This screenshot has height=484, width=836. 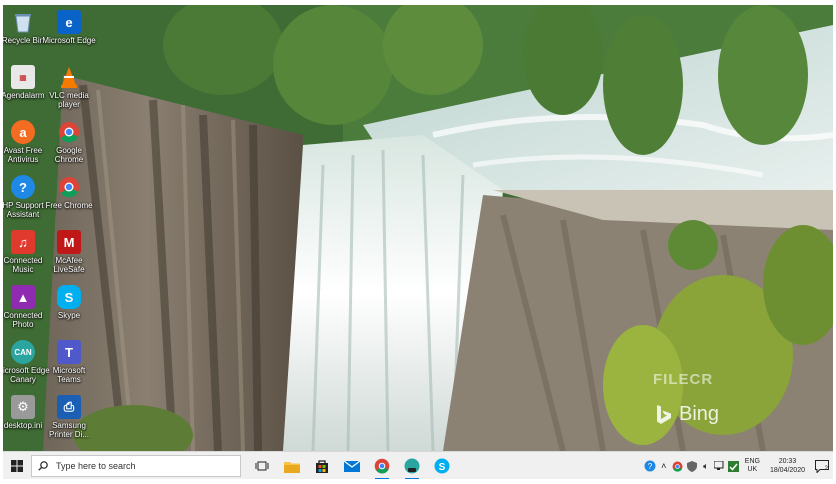 What do you see at coordinates (699, 414) in the screenshot?
I see `bing-wordmark: Bing` at bounding box center [699, 414].